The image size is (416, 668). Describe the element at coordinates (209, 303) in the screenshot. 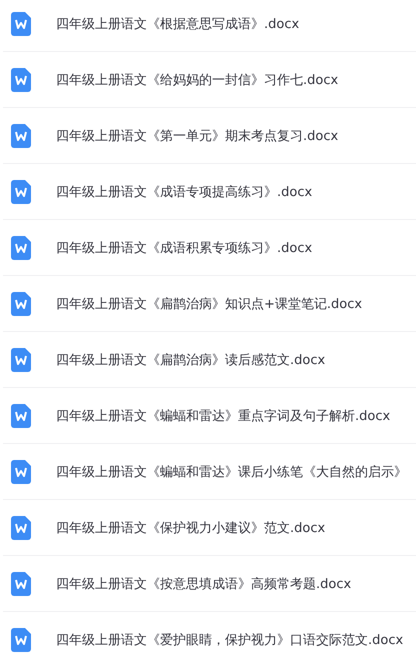

I see `file-name: 四年级上册语文《扁鹊治病》知识点+课堂笔记.docx` at that location.